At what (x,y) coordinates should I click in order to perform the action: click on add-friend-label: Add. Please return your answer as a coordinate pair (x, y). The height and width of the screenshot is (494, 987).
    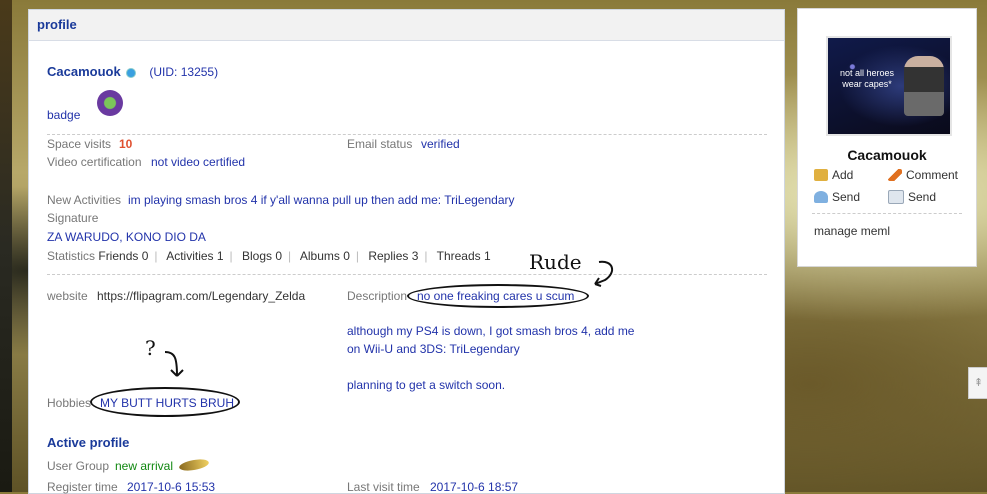
    Looking at the image, I should click on (843, 175).